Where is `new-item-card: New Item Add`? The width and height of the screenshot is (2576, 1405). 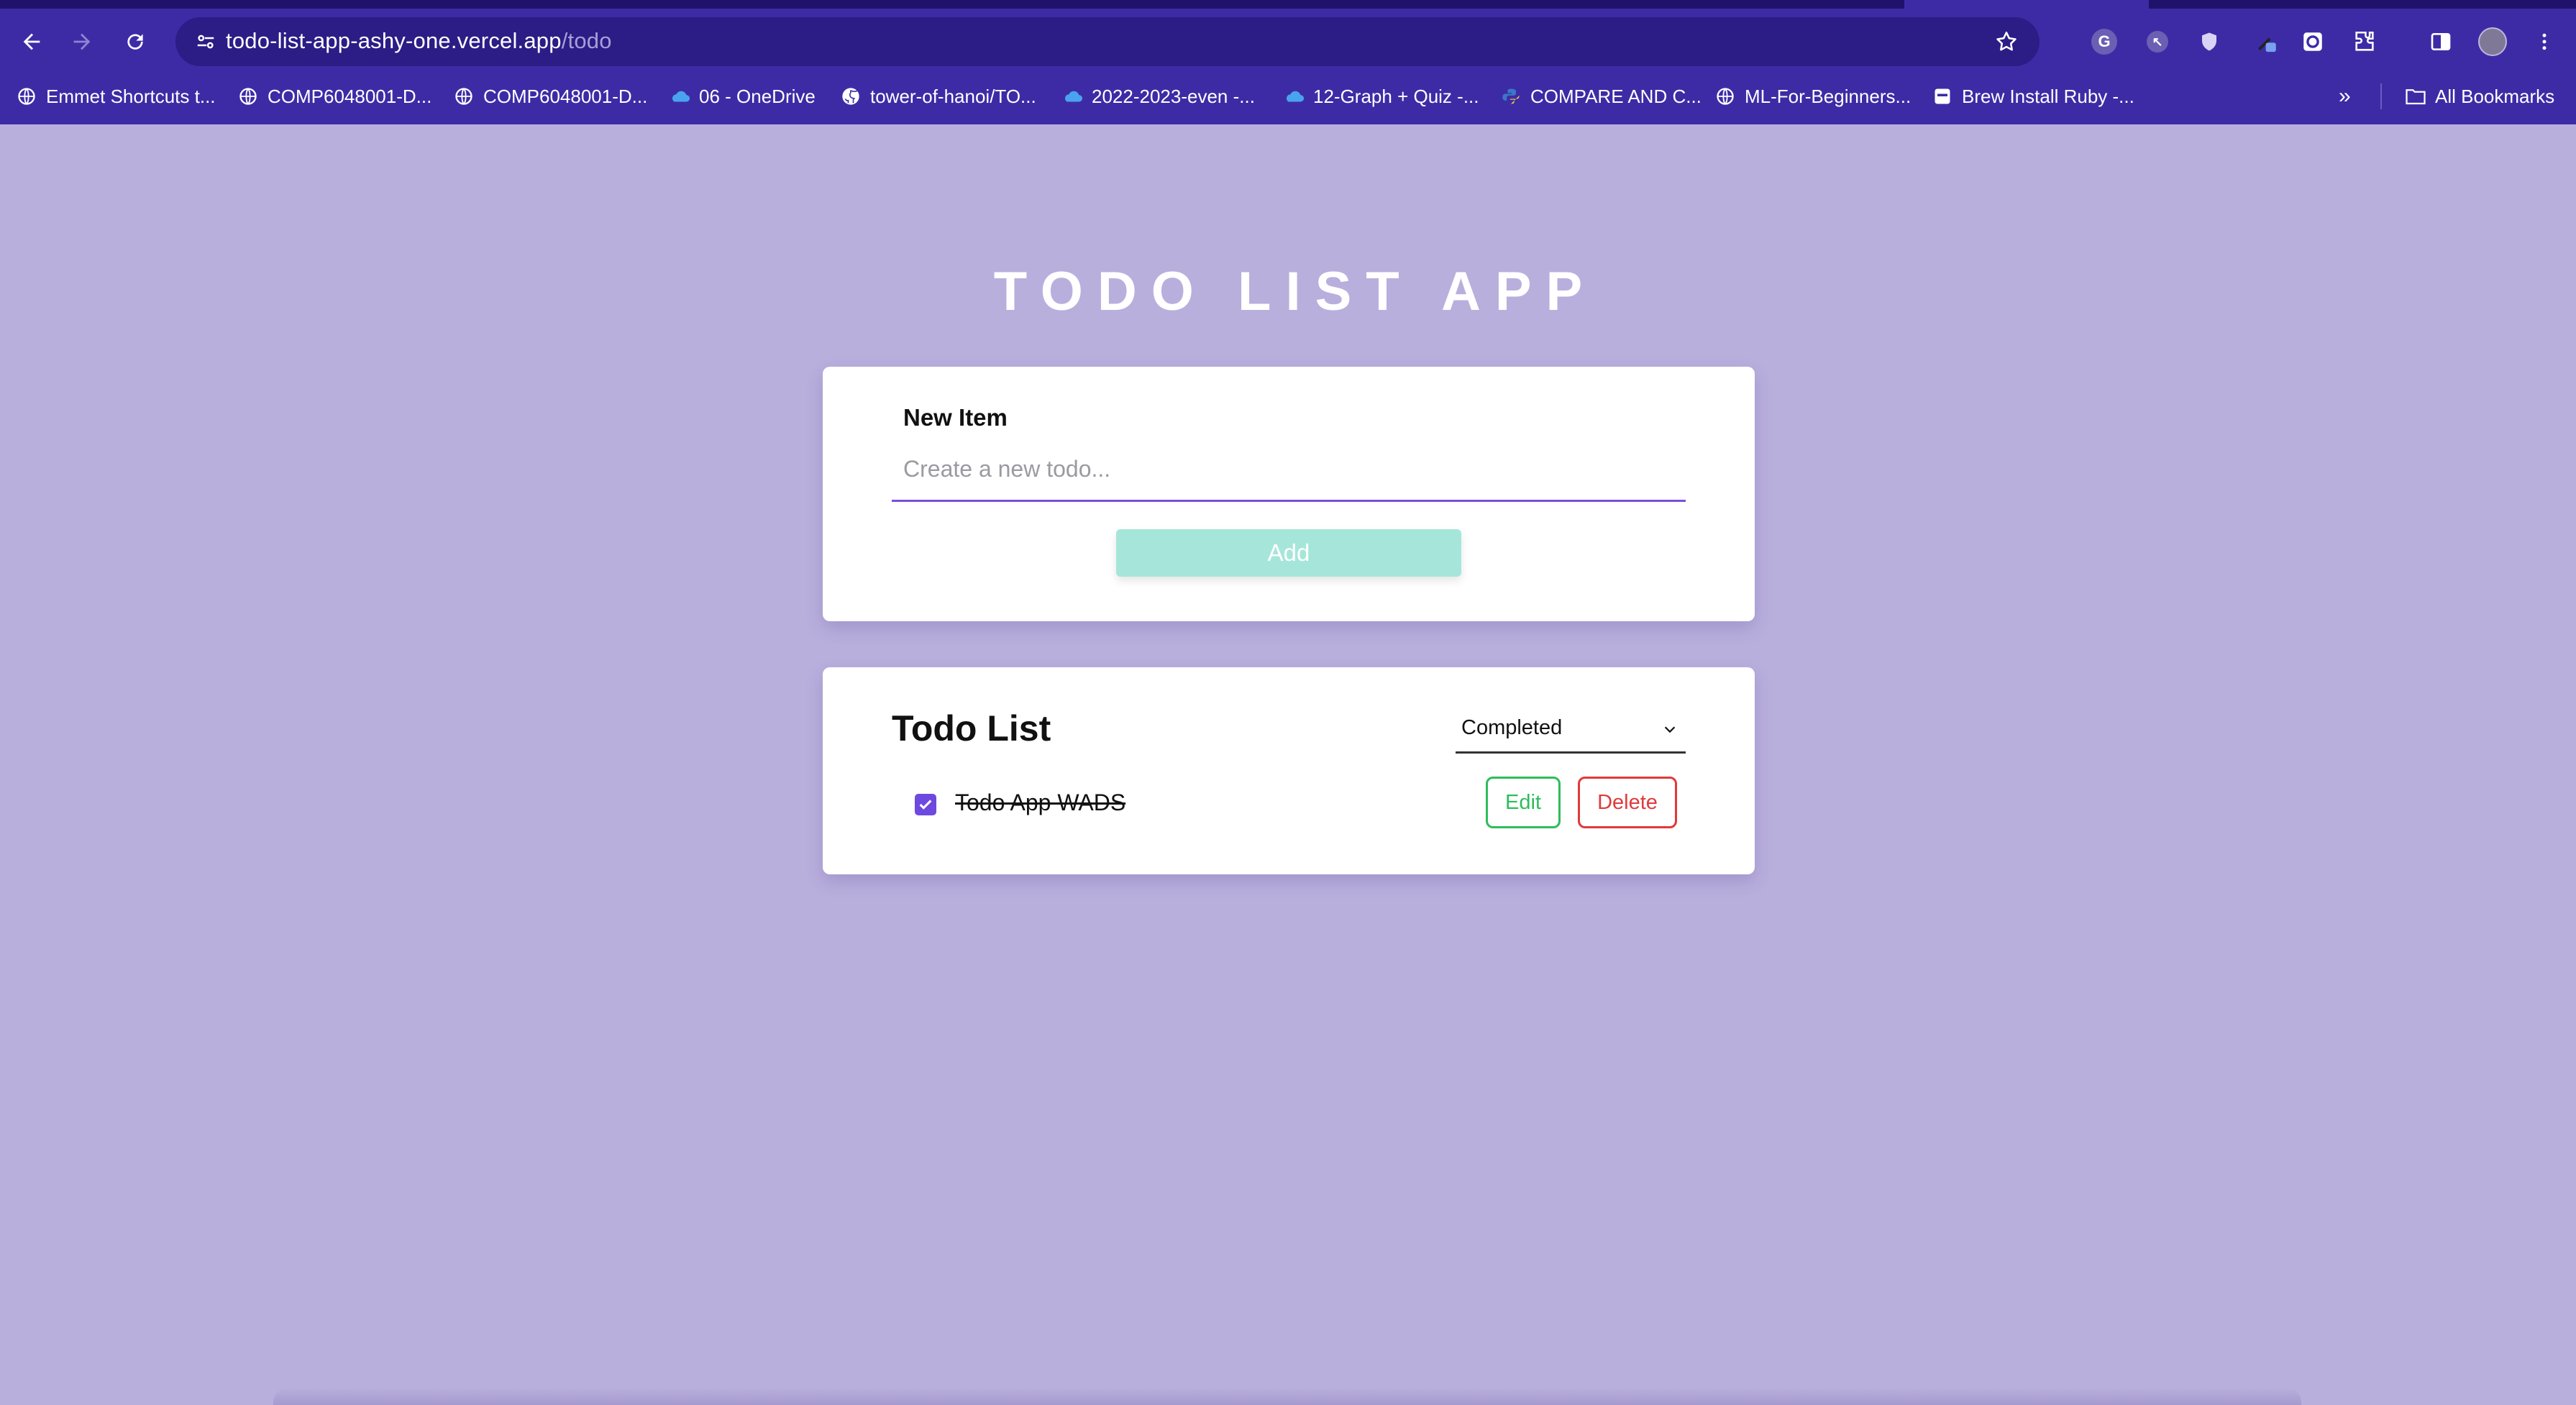 new-item-card: New Item Add is located at coordinates (1289, 494).